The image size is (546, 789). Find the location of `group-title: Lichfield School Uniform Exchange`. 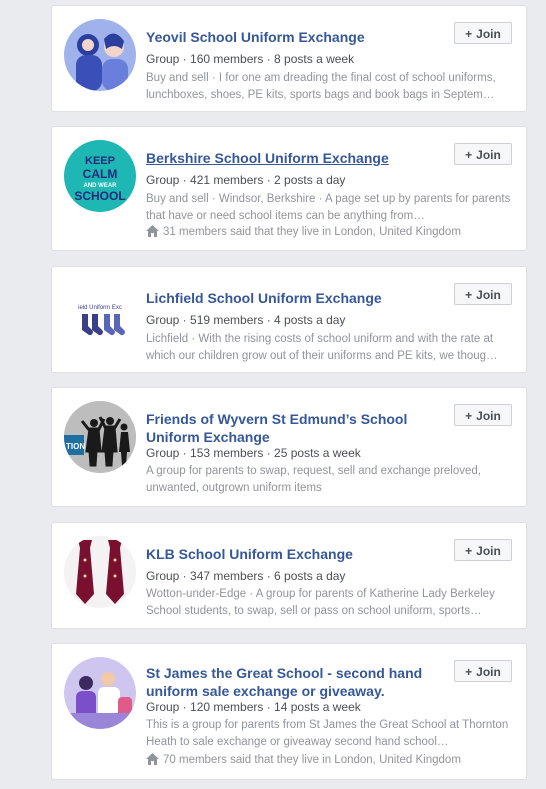

group-title: Lichfield School Uniform Exchange is located at coordinates (296, 298).